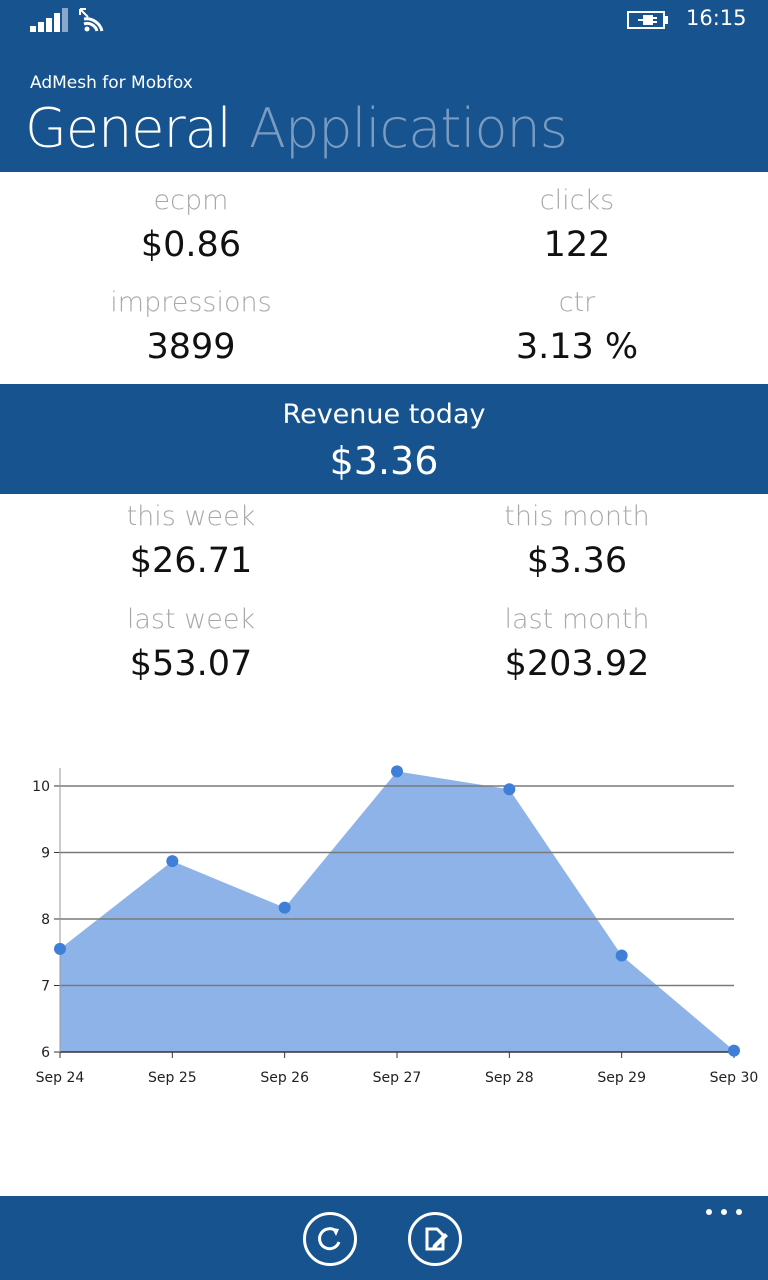 Image resolution: width=768 pixels, height=1280 pixels. I want to click on battery-charging-icon, so click(647, 20).